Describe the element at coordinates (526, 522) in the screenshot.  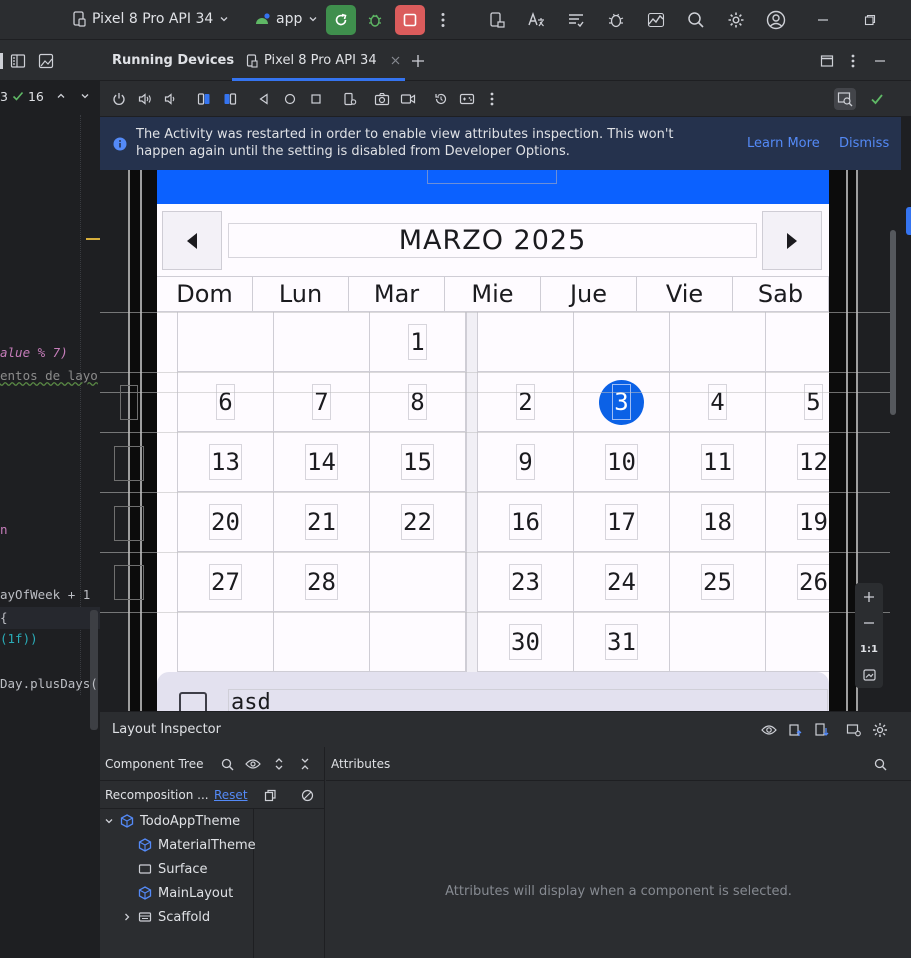
I see `day-cell: 16` at that location.